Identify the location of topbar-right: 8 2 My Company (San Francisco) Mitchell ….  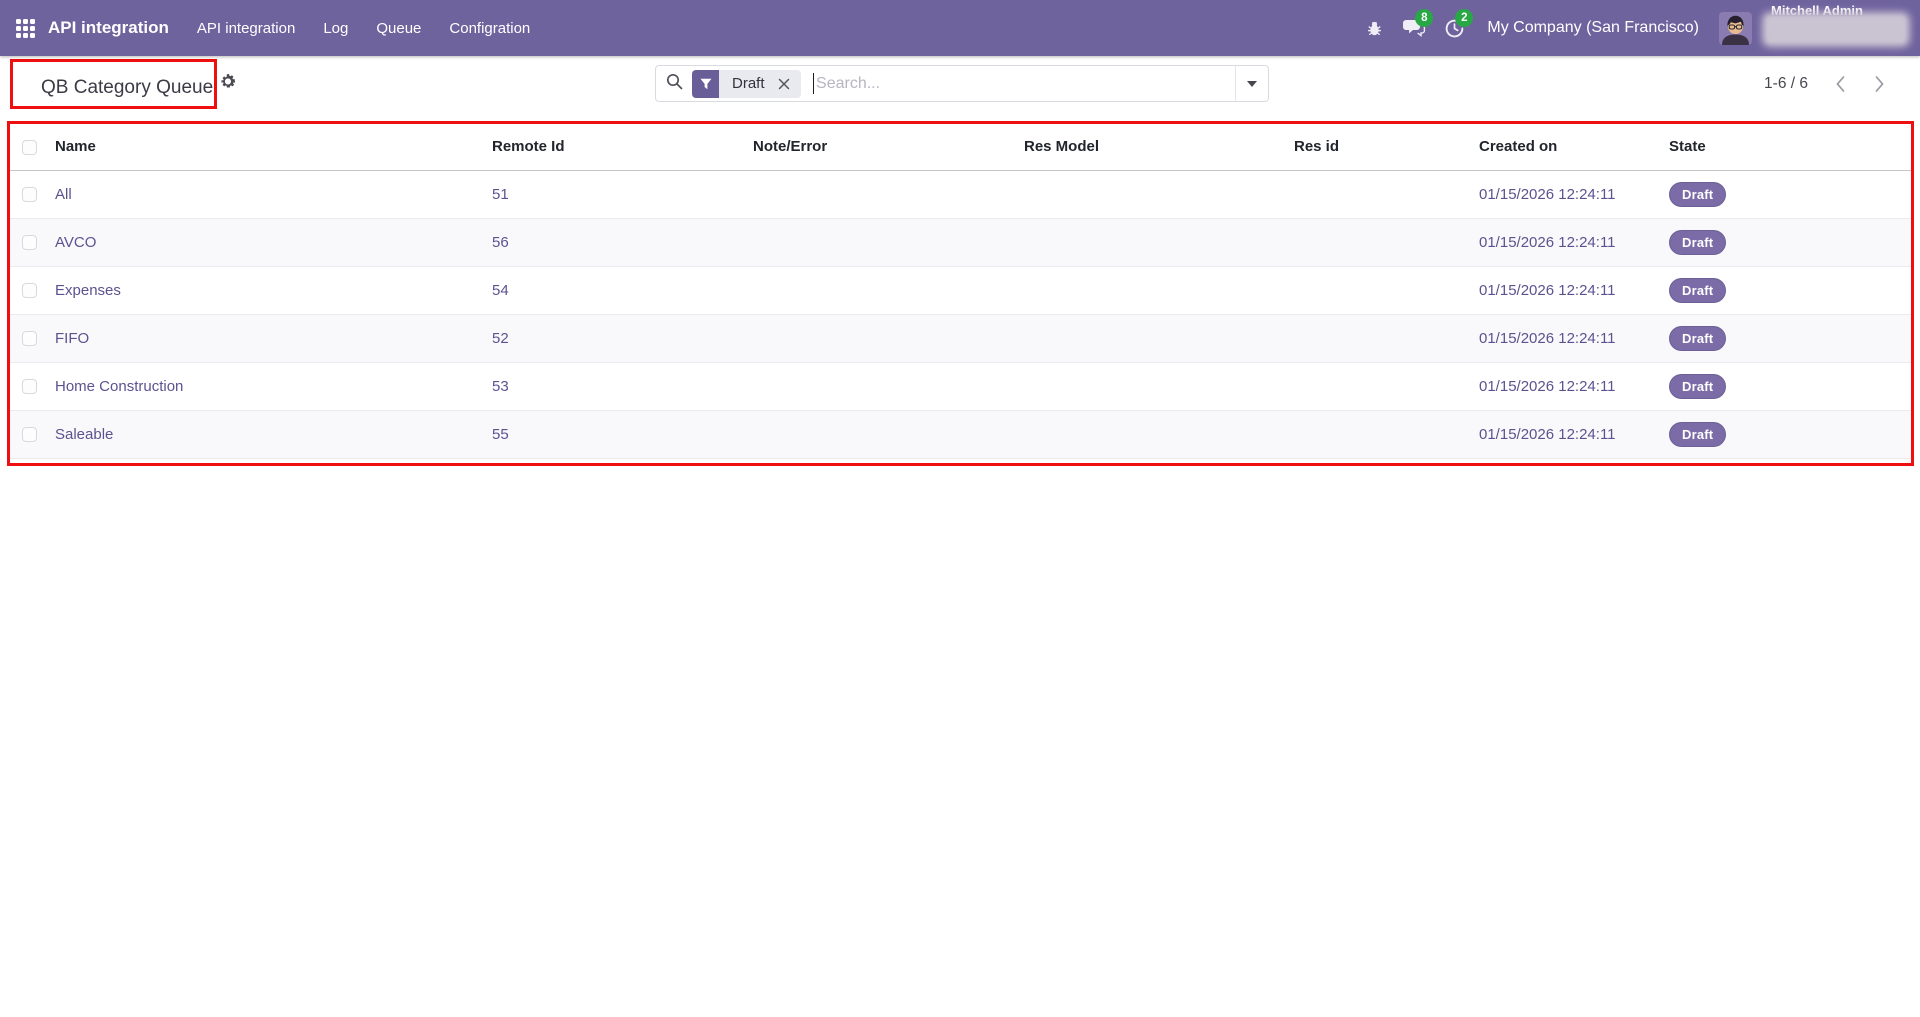
(1637, 28).